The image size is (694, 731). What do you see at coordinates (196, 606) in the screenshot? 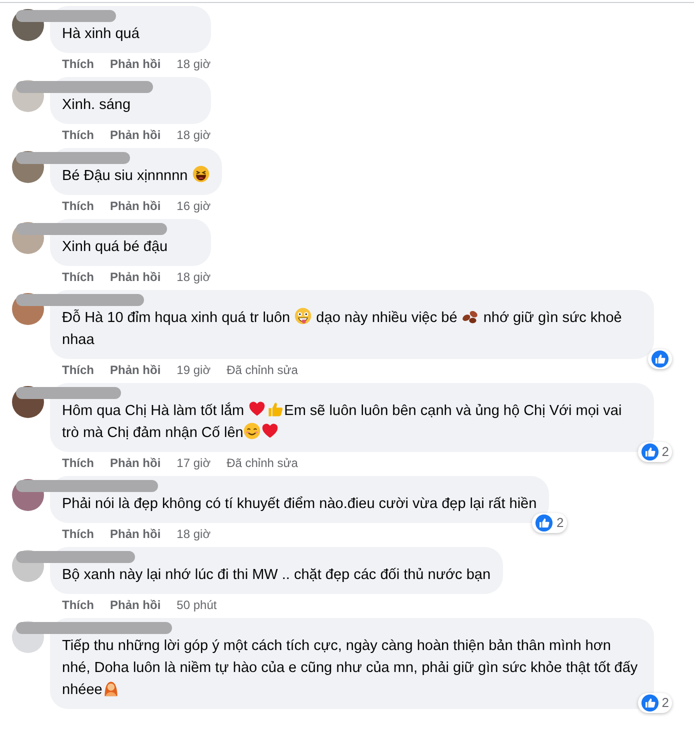
I see `timestamp: 50 phút` at bounding box center [196, 606].